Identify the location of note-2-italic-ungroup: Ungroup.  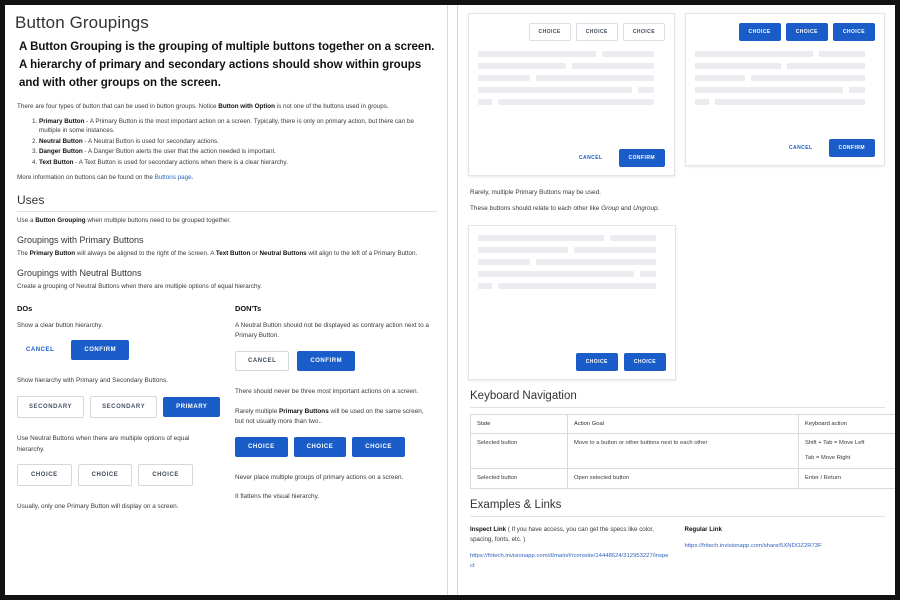
(645, 209).